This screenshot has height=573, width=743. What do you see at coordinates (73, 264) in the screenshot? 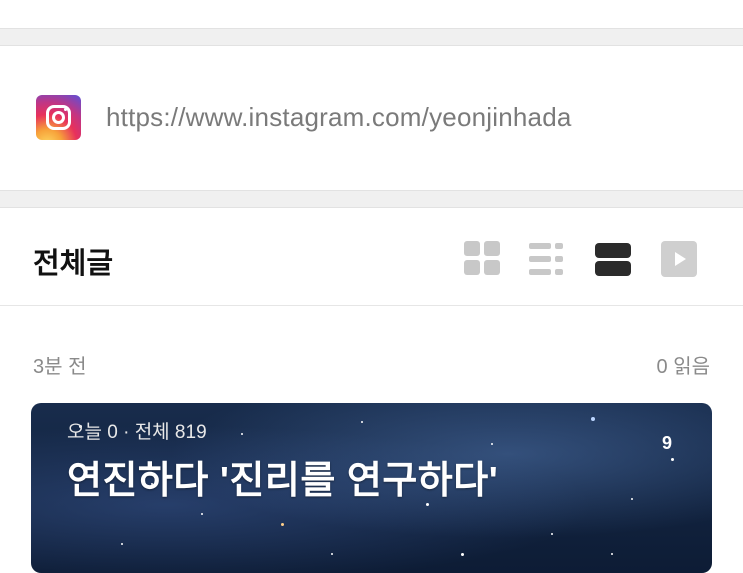
I see `section-title: 전체글` at bounding box center [73, 264].